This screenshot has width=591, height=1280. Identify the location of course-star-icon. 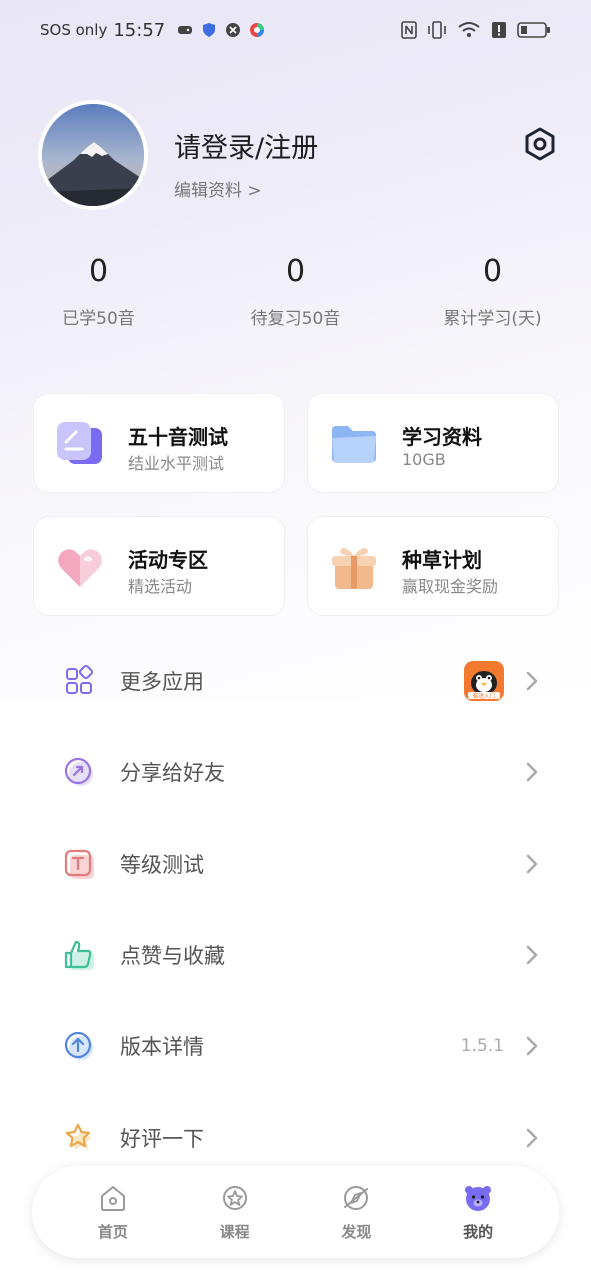
(234, 1197).